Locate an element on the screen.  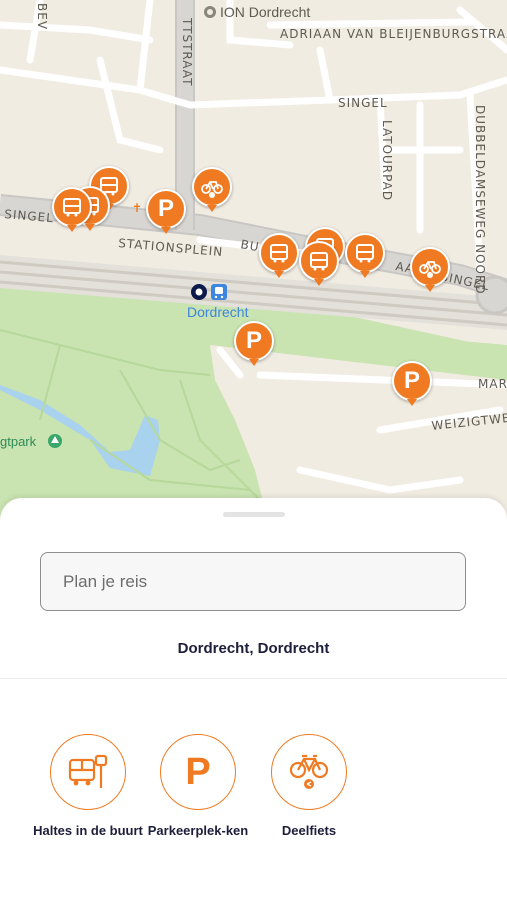
shared-bike-icon is located at coordinates (309, 772).